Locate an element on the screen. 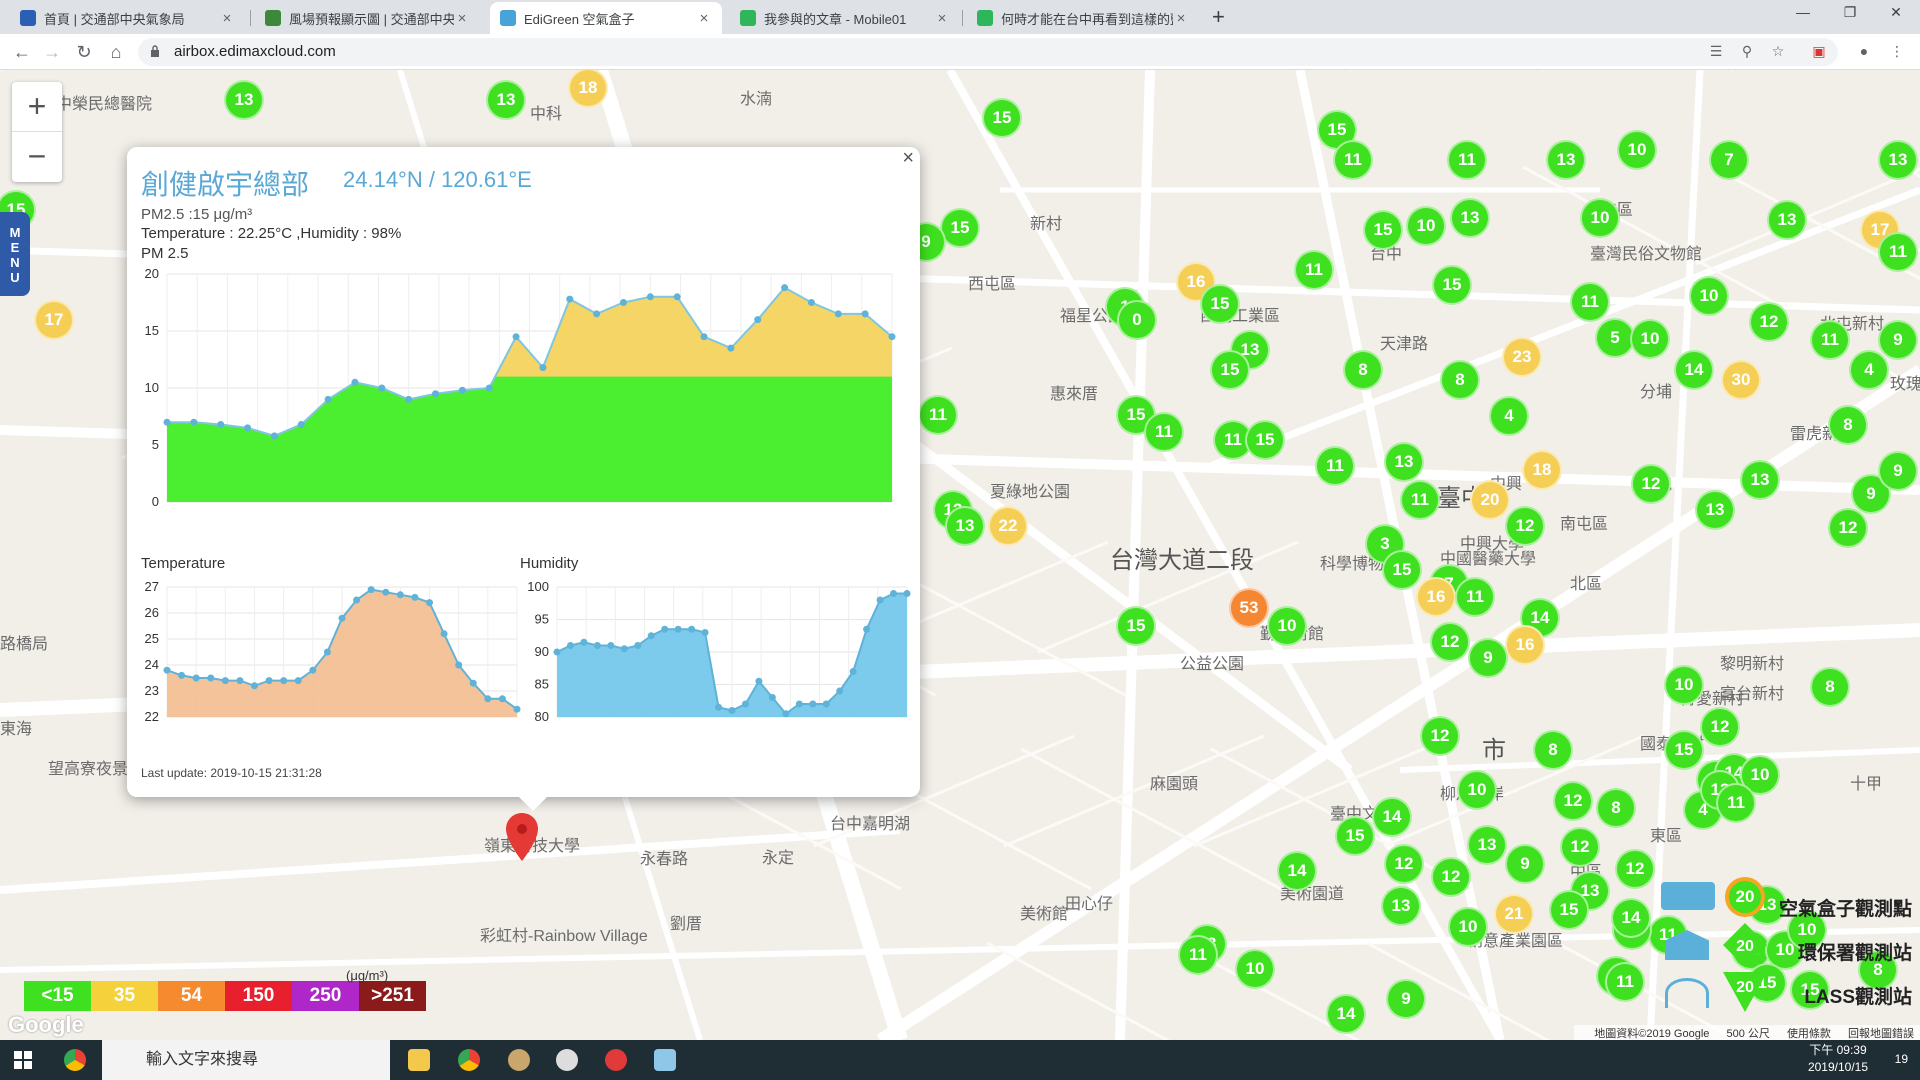  station-marker: 14 is located at coordinates (1346, 1014).